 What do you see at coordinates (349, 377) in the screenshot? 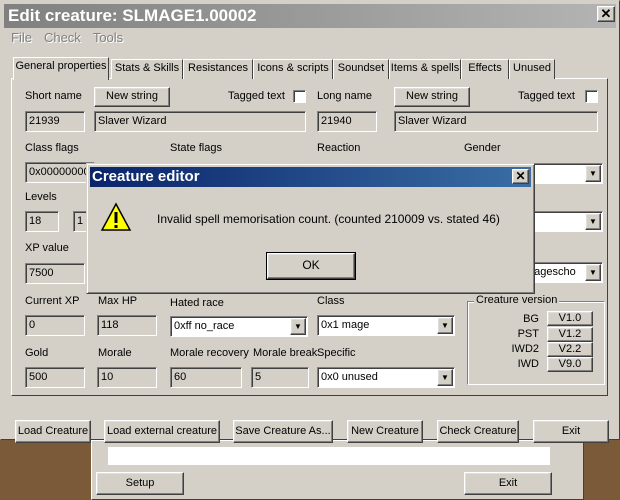
I see `specific-value: 0x0 unused` at bounding box center [349, 377].